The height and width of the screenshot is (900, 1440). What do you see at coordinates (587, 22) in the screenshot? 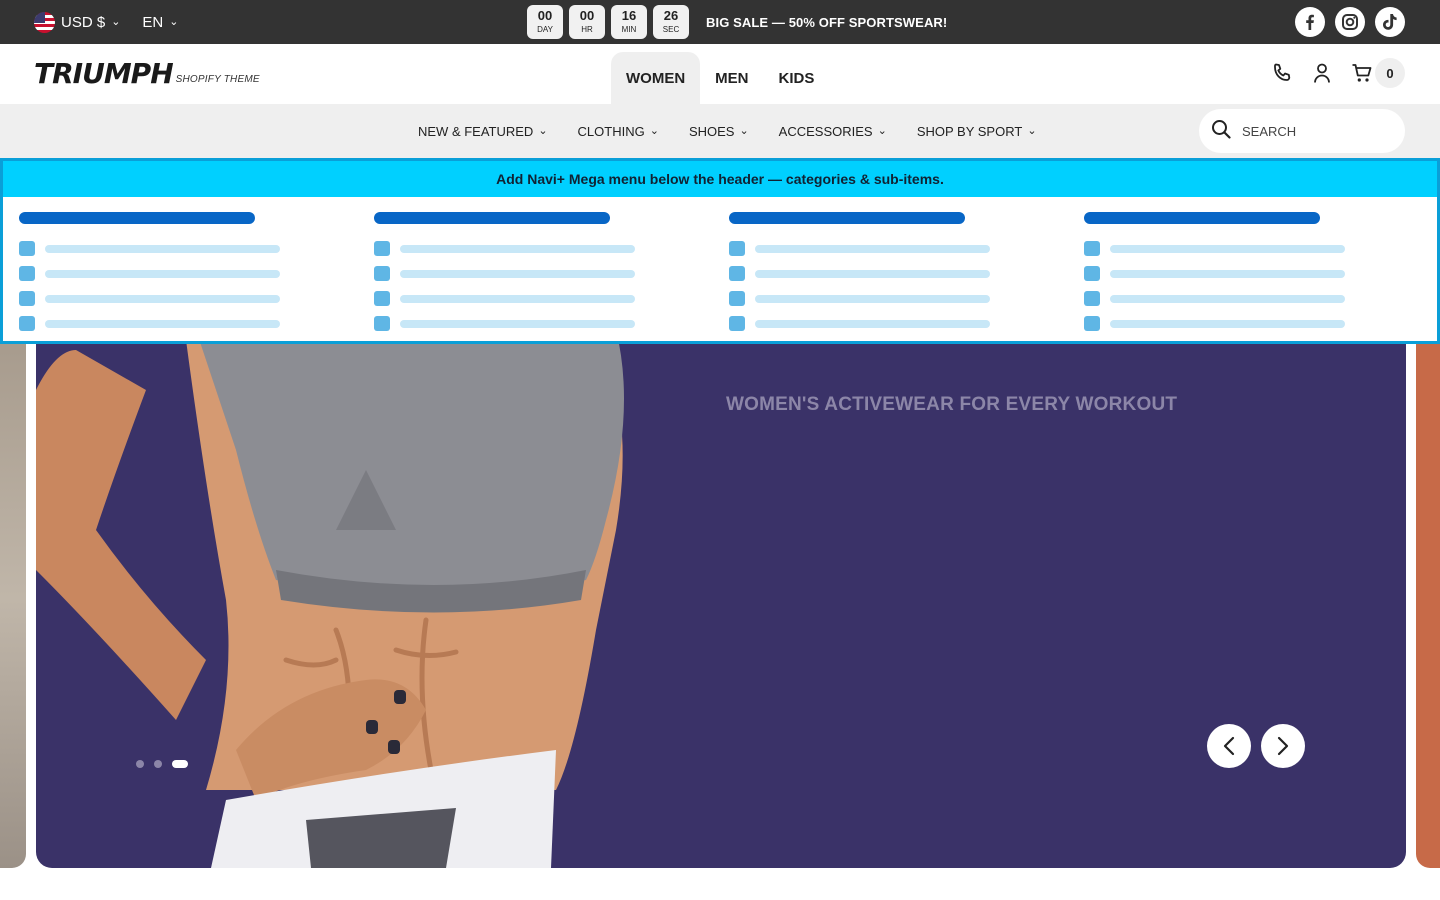
I see `countdown-hours: 00 HR` at bounding box center [587, 22].